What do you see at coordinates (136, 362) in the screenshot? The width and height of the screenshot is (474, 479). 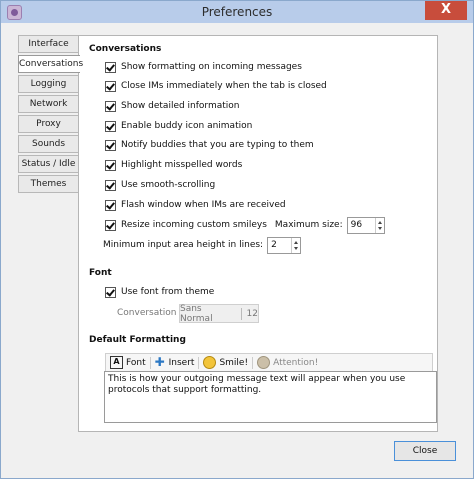 I see `font-button-label: Font` at bounding box center [136, 362].